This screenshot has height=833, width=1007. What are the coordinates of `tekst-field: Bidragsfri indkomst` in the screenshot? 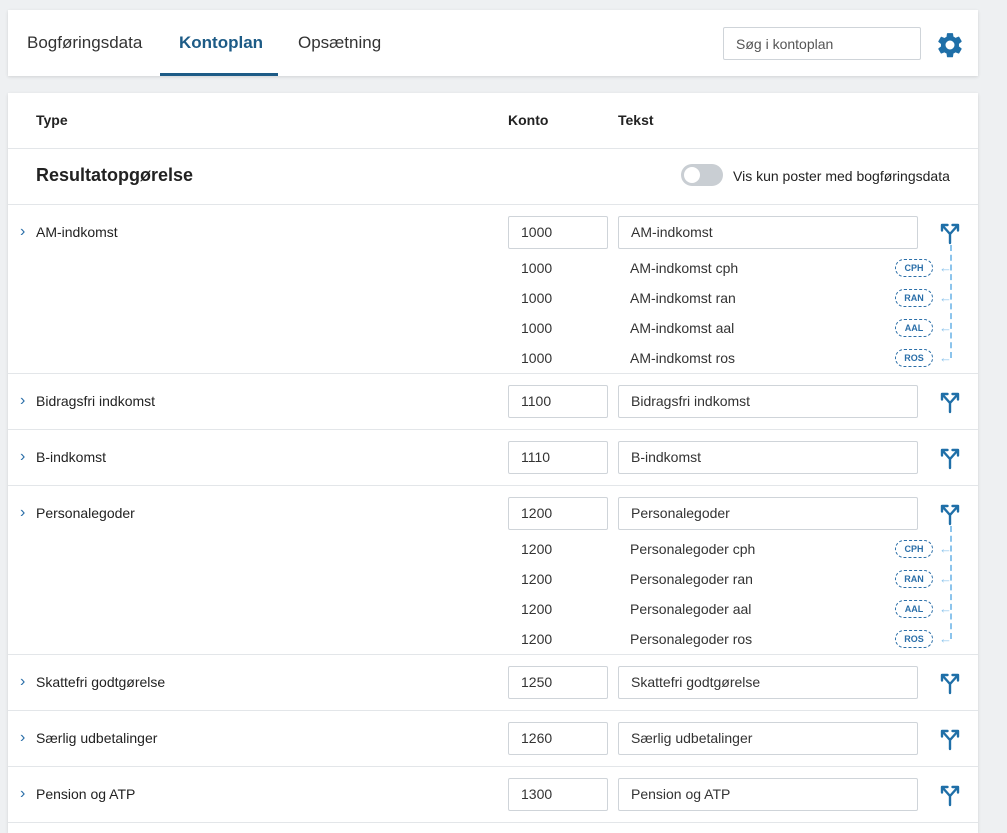 It's located at (768, 401).